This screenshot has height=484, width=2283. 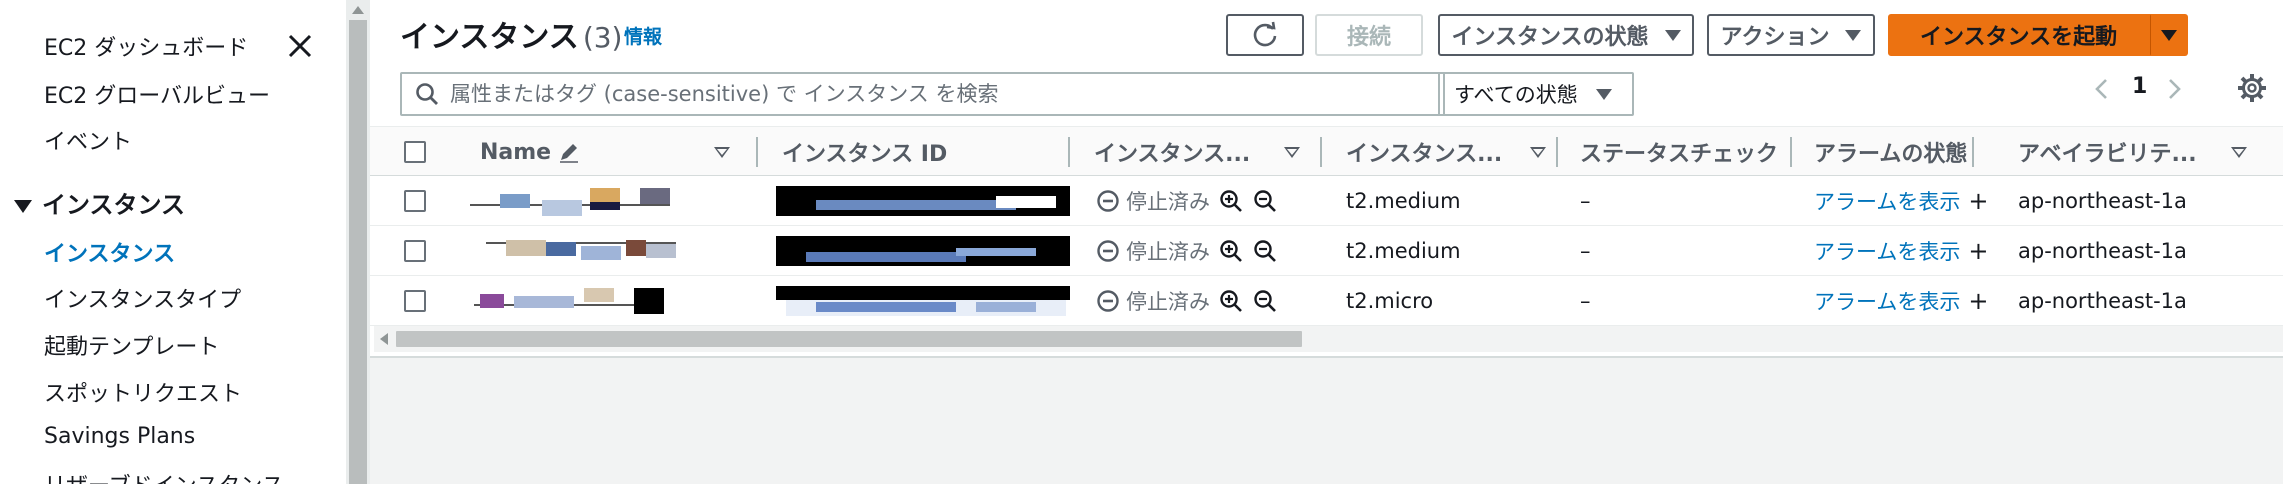 What do you see at coordinates (157, 94) in the screenshot?
I see `sidebar-item-ec2-global-view: EC2 グローバルビュー` at bounding box center [157, 94].